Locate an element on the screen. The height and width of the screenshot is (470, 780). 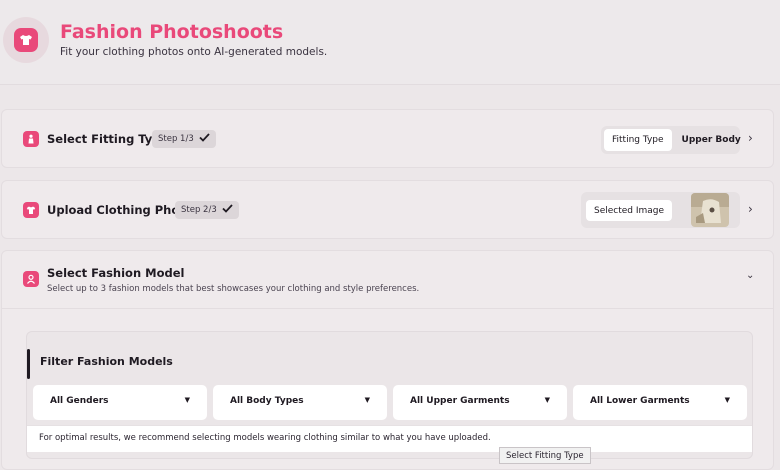
body-type-dropdown: All Body Types ▼ is located at coordinates (300, 402).